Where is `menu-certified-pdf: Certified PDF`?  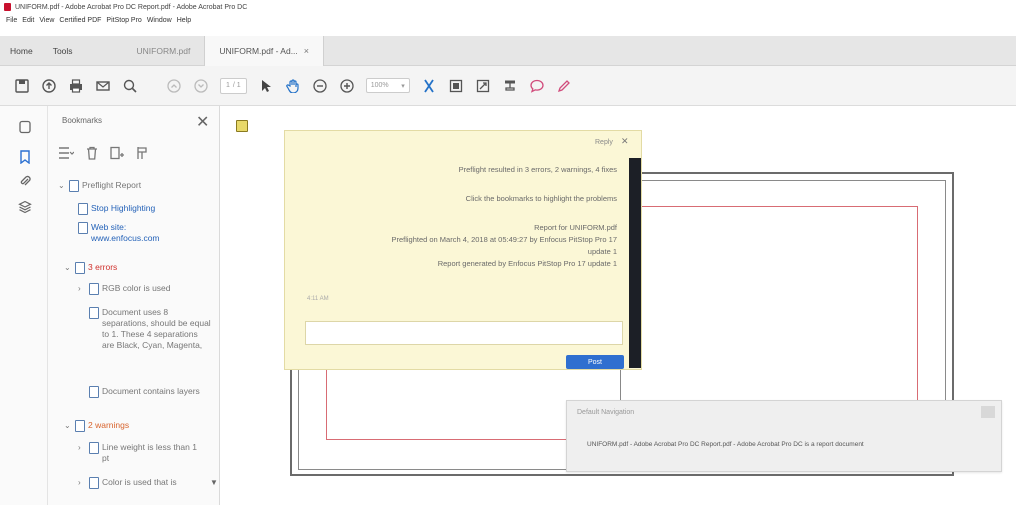 menu-certified-pdf: Certified PDF is located at coordinates (80, 20).